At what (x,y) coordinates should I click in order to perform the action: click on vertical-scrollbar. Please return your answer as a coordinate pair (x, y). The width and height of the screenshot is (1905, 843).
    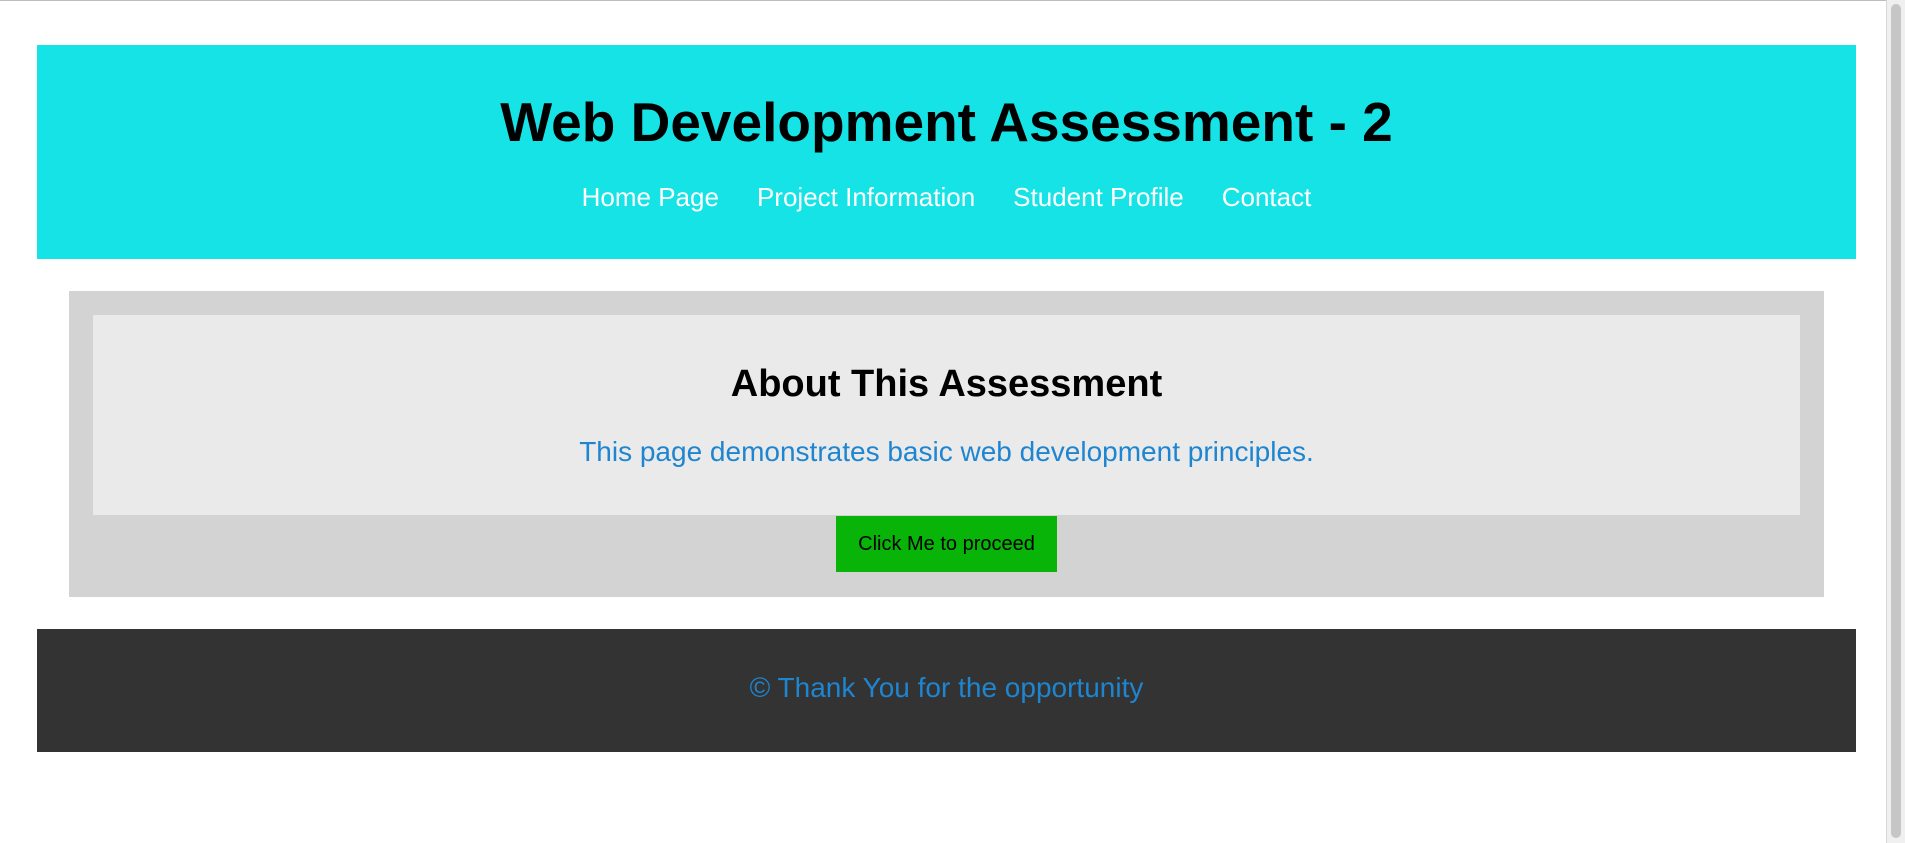
    Looking at the image, I should click on (1895, 421).